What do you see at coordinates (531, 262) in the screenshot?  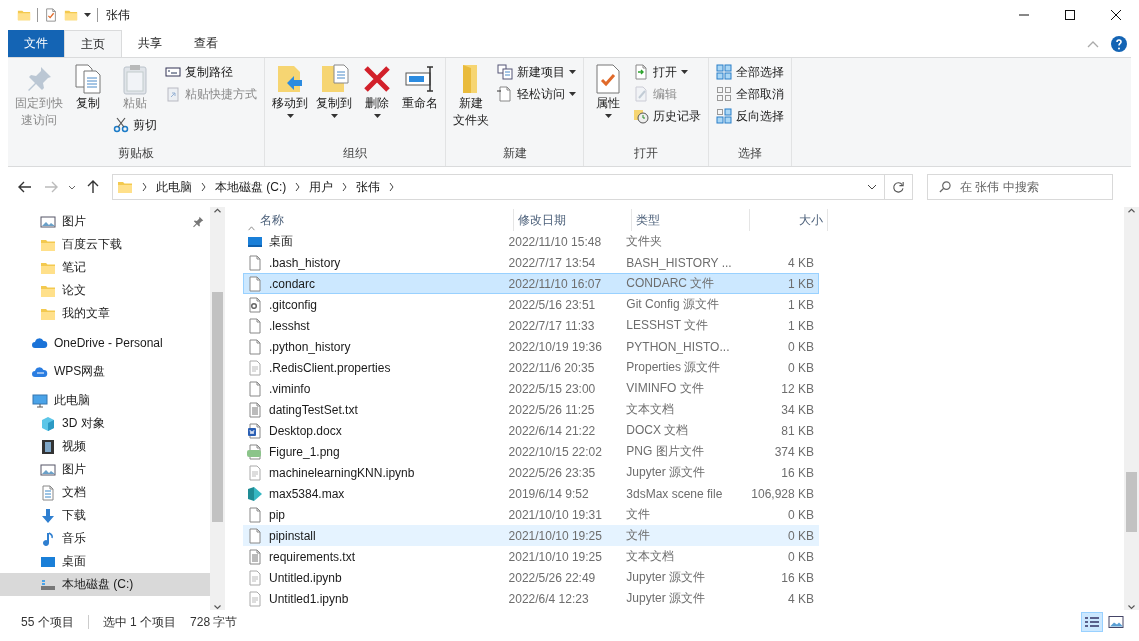 I see `file-row: .bash_history 2022/7/17 13:54 BASH_HISTORY ... 4 KB` at bounding box center [531, 262].